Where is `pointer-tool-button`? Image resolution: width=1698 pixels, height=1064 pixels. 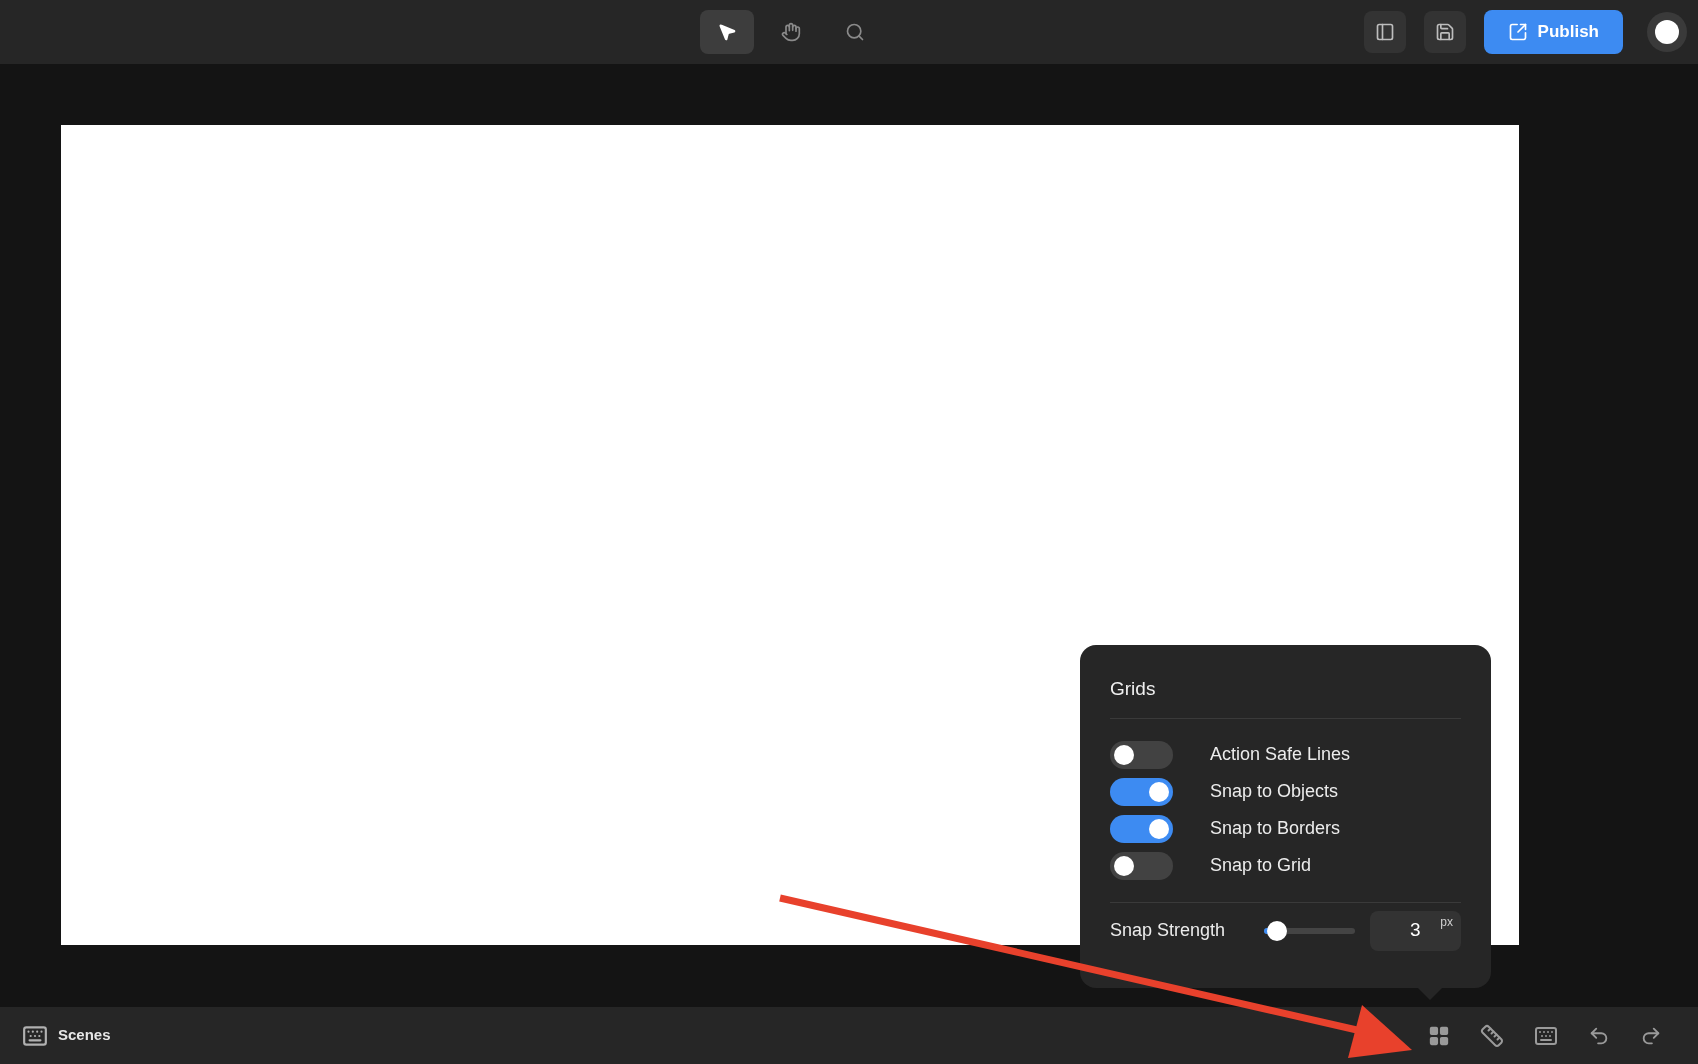 pointer-tool-button is located at coordinates (727, 32).